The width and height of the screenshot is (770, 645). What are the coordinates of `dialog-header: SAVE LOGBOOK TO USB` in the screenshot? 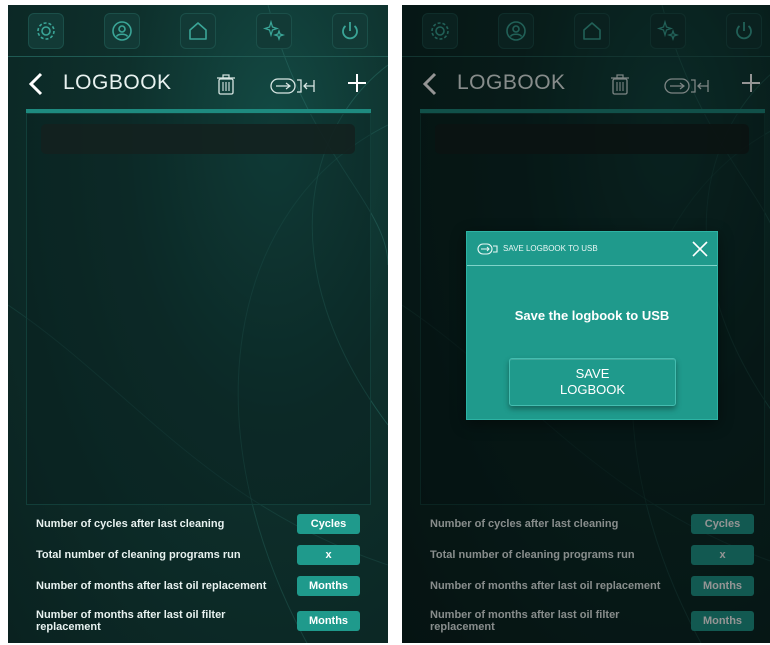 It's located at (592, 249).